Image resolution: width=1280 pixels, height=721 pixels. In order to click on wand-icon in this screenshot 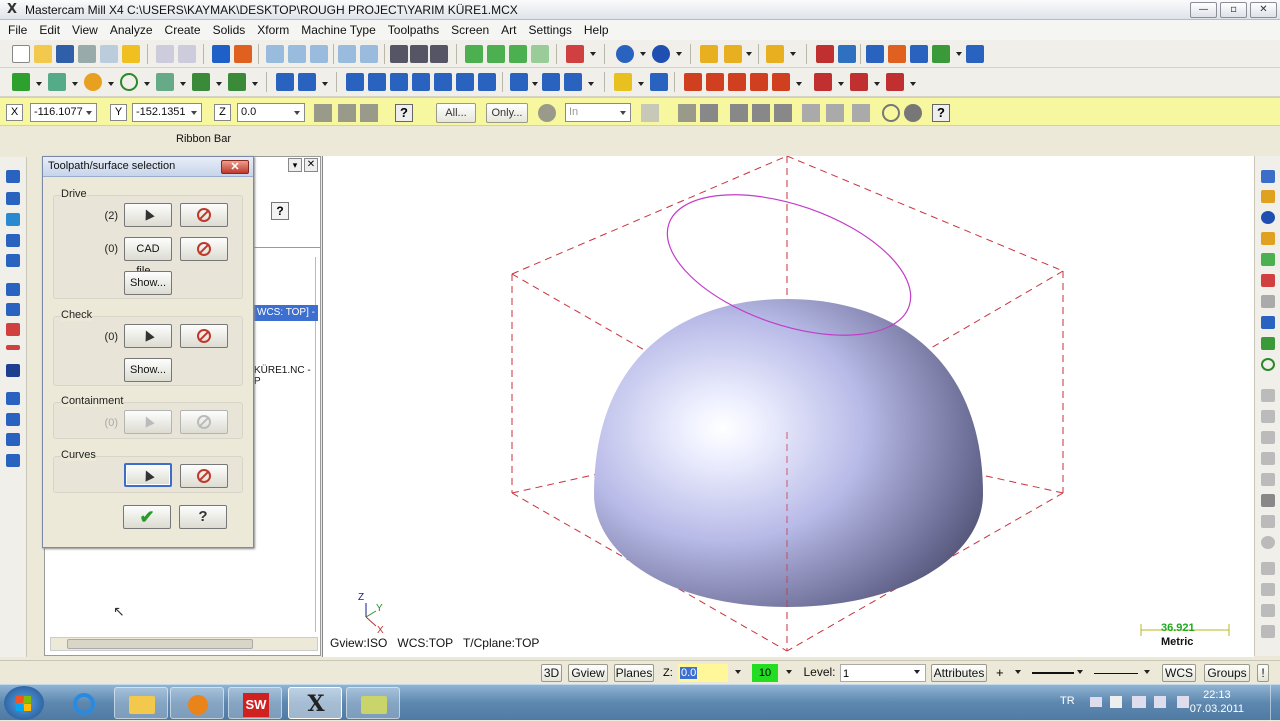, I will do `click(775, 54)`.